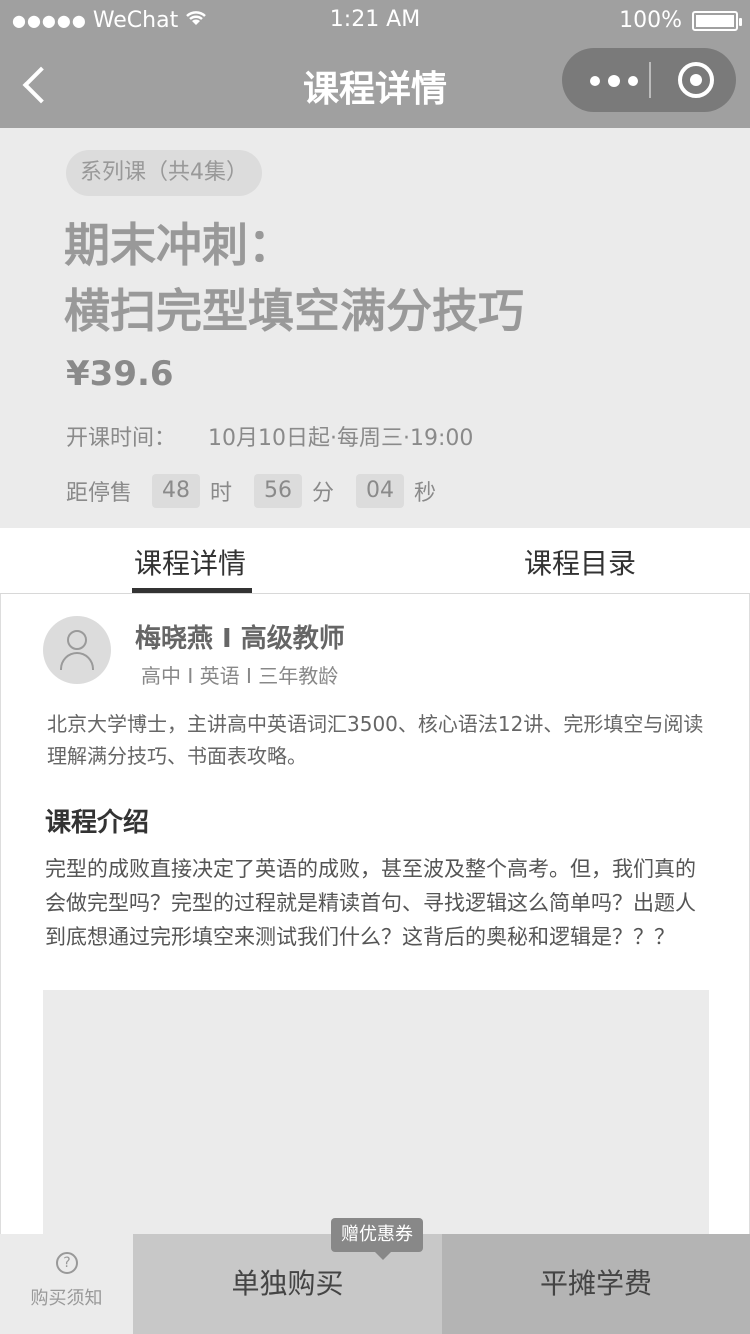 Image resolution: width=750 pixels, height=1334 pixels. I want to click on avatar-body-icon, so click(77, 661).